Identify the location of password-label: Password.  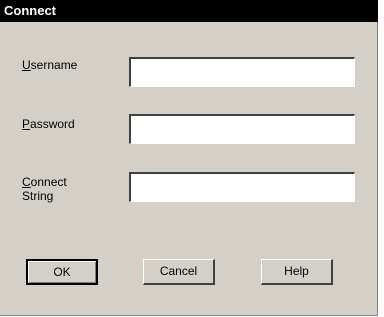
(48, 124).